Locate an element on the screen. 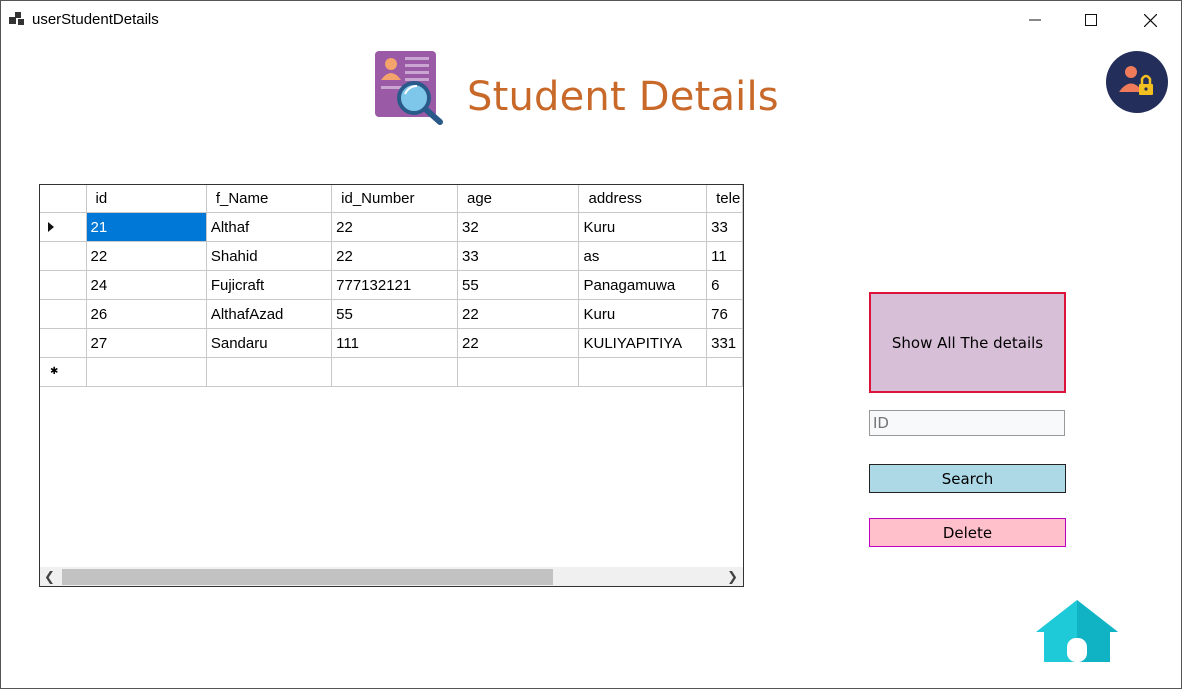  page-title: Student Details is located at coordinates (623, 97).